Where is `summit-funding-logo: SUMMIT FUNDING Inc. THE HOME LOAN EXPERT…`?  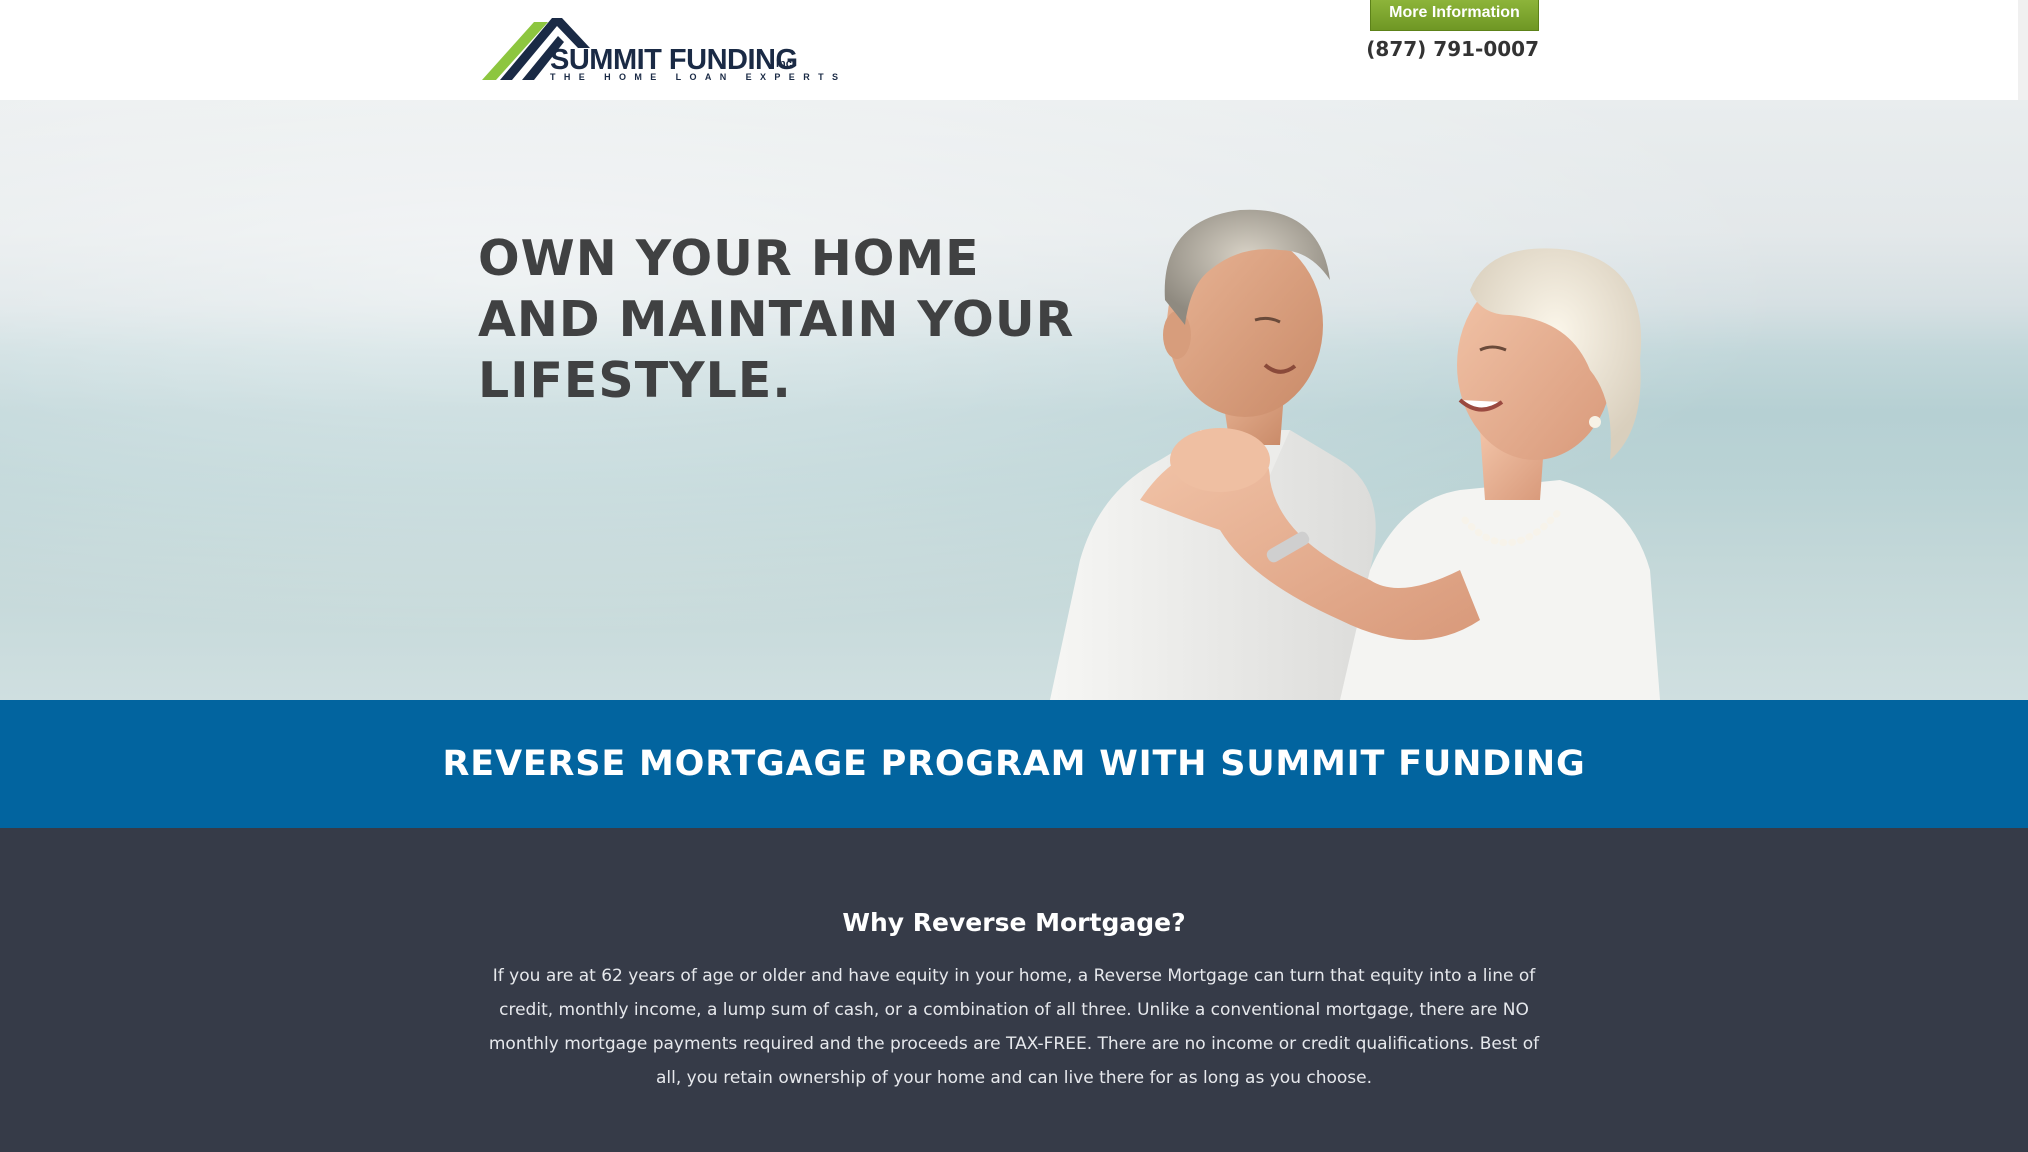 summit-funding-logo: SUMMIT FUNDING Inc. THE HOME LOAN EXPERT… is located at coordinates (660, 49).